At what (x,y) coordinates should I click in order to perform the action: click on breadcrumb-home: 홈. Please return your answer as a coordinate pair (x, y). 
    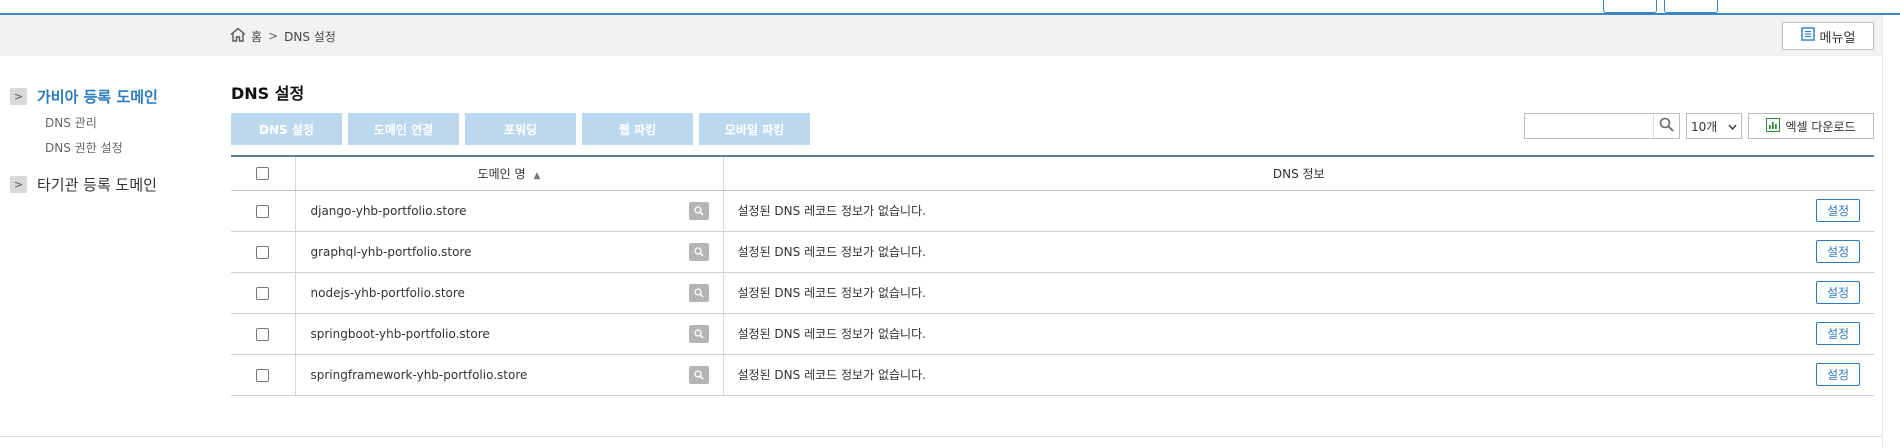
    Looking at the image, I should click on (256, 36).